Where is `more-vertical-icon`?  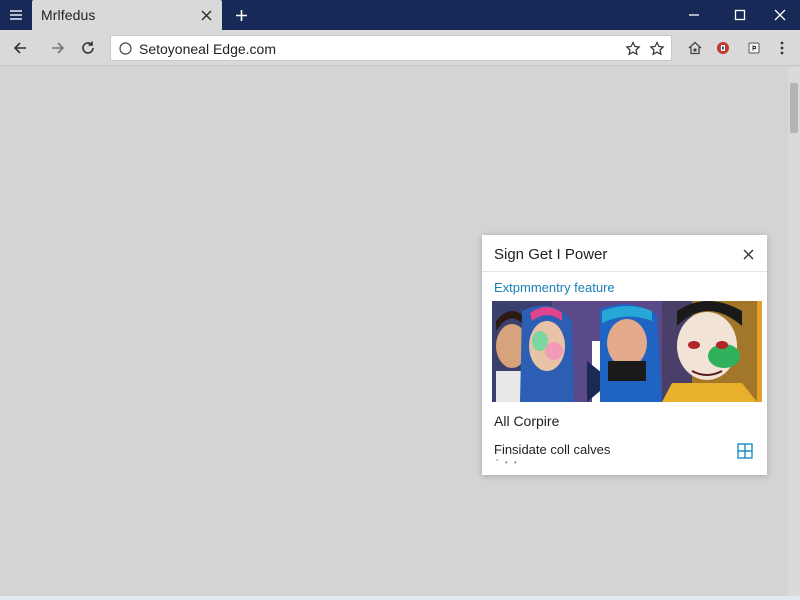 more-vertical-icon is located at coordinates (782, 48).